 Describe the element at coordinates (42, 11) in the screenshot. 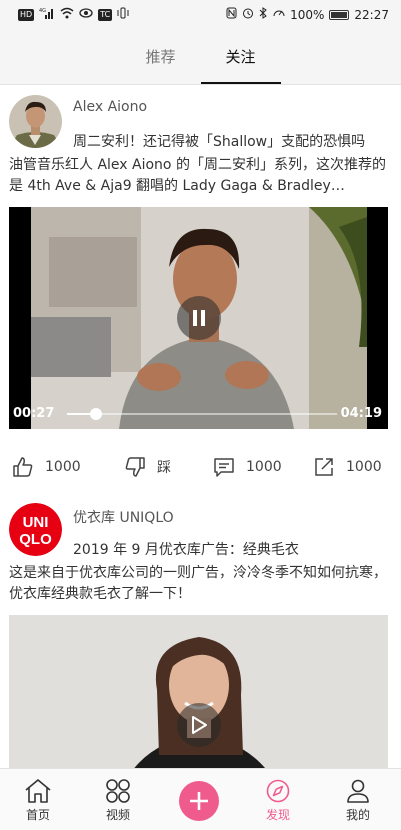

I see `net-type-label: 4G` at that location.